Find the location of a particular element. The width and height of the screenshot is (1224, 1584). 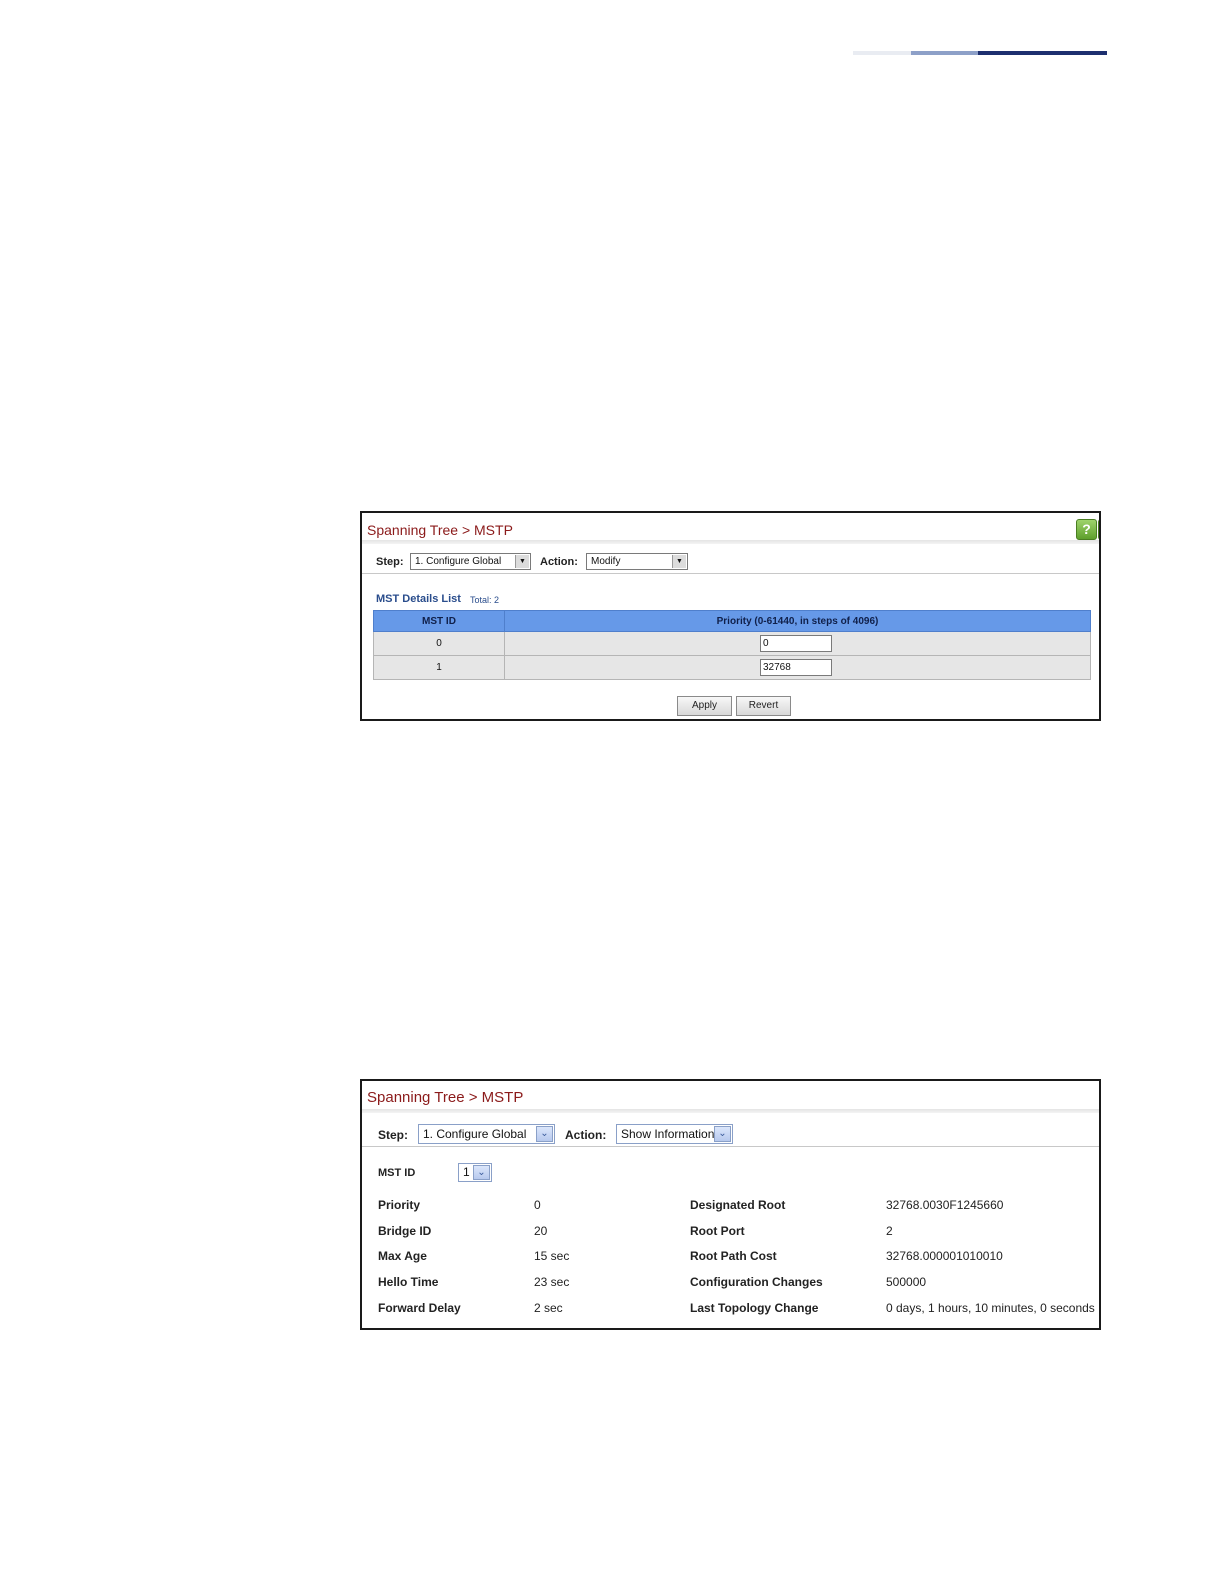

action-select: Modify ▼ is located at coordinates (637, 561).